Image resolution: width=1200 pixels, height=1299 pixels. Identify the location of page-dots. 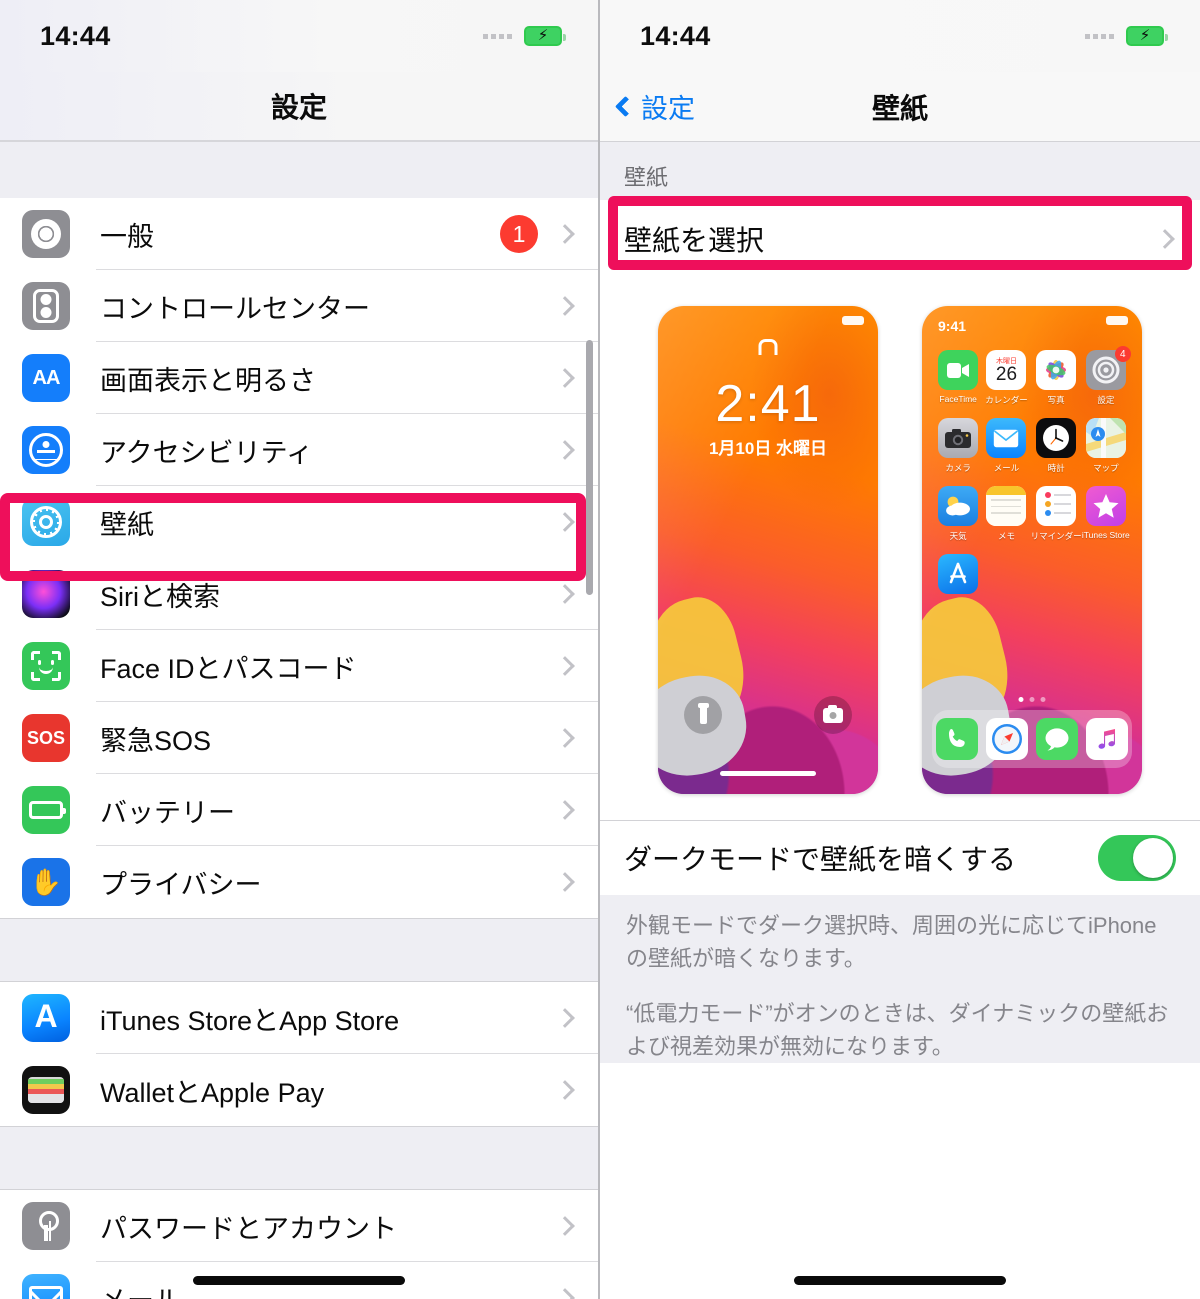
(1032, 699).